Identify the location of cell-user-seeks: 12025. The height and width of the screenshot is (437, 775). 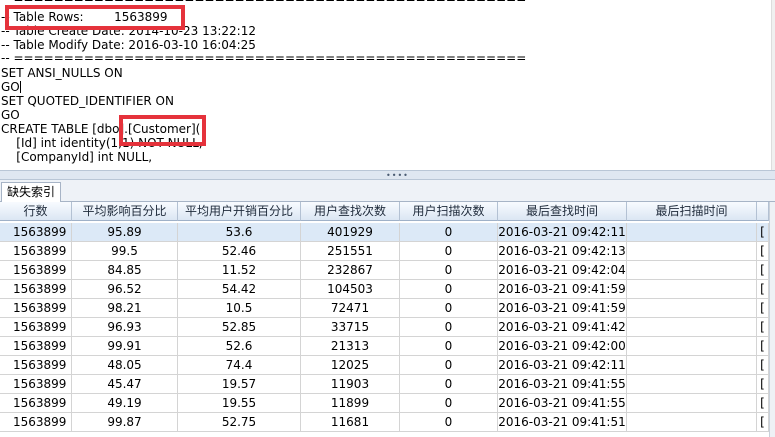
(350, 365).